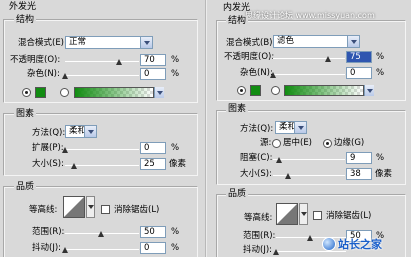  What do you see at coordinates (43, 74) in the screenshot?
I see `left-noise-label: 杂色(N):` at bounding box center [43, 74].